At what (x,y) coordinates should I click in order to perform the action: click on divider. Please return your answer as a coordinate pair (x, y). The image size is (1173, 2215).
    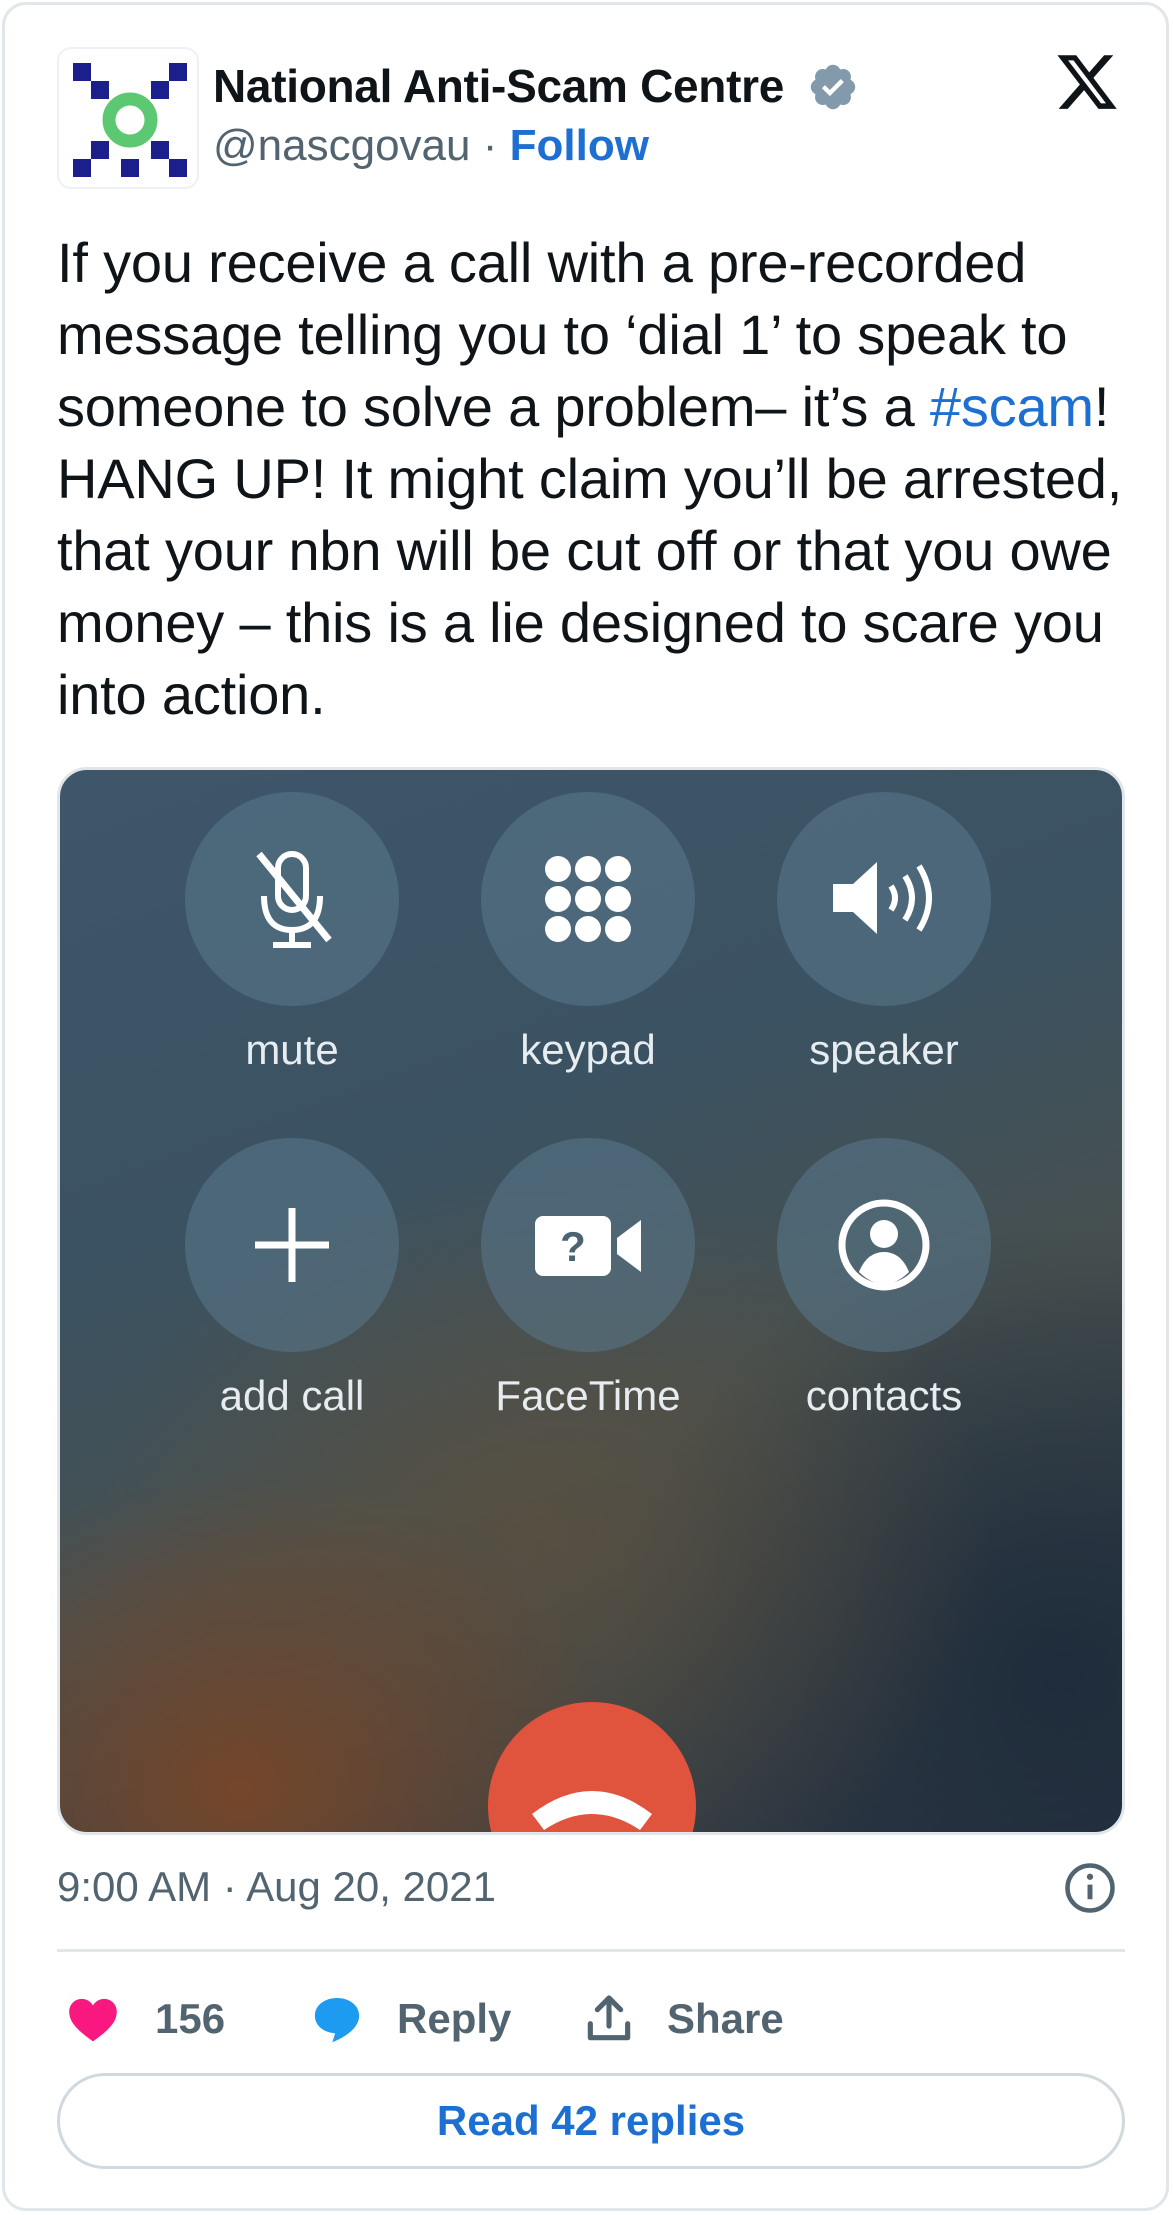
    Looking at the image, I should click on (591, 1950).